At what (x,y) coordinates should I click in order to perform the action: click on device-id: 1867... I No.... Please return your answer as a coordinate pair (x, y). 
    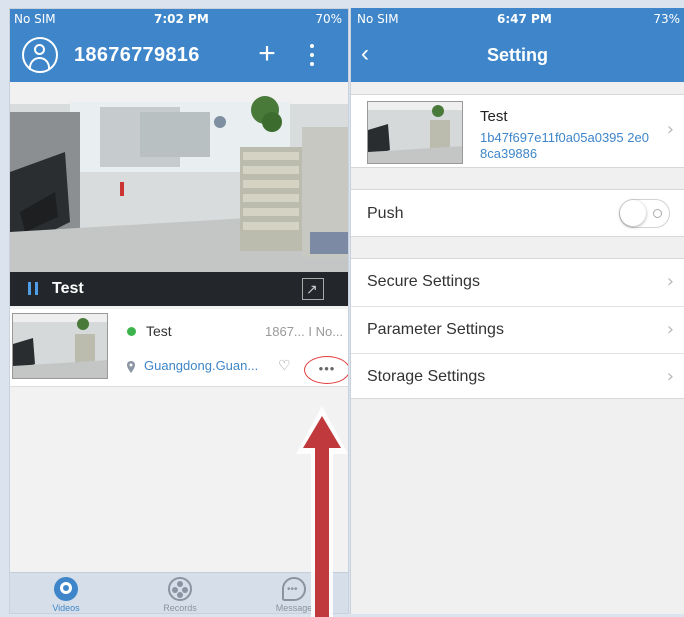
    Looking at the image, I should click on (304, 331).